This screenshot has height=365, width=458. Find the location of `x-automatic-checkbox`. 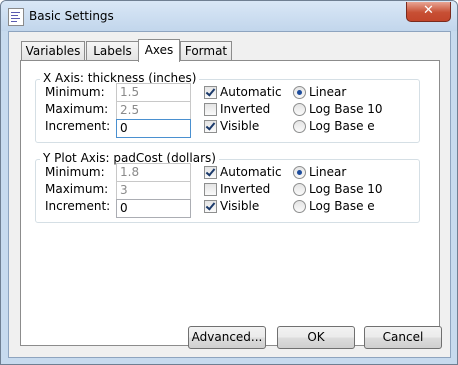

x-automatic-checkbox is located at coordinates (210, 92).